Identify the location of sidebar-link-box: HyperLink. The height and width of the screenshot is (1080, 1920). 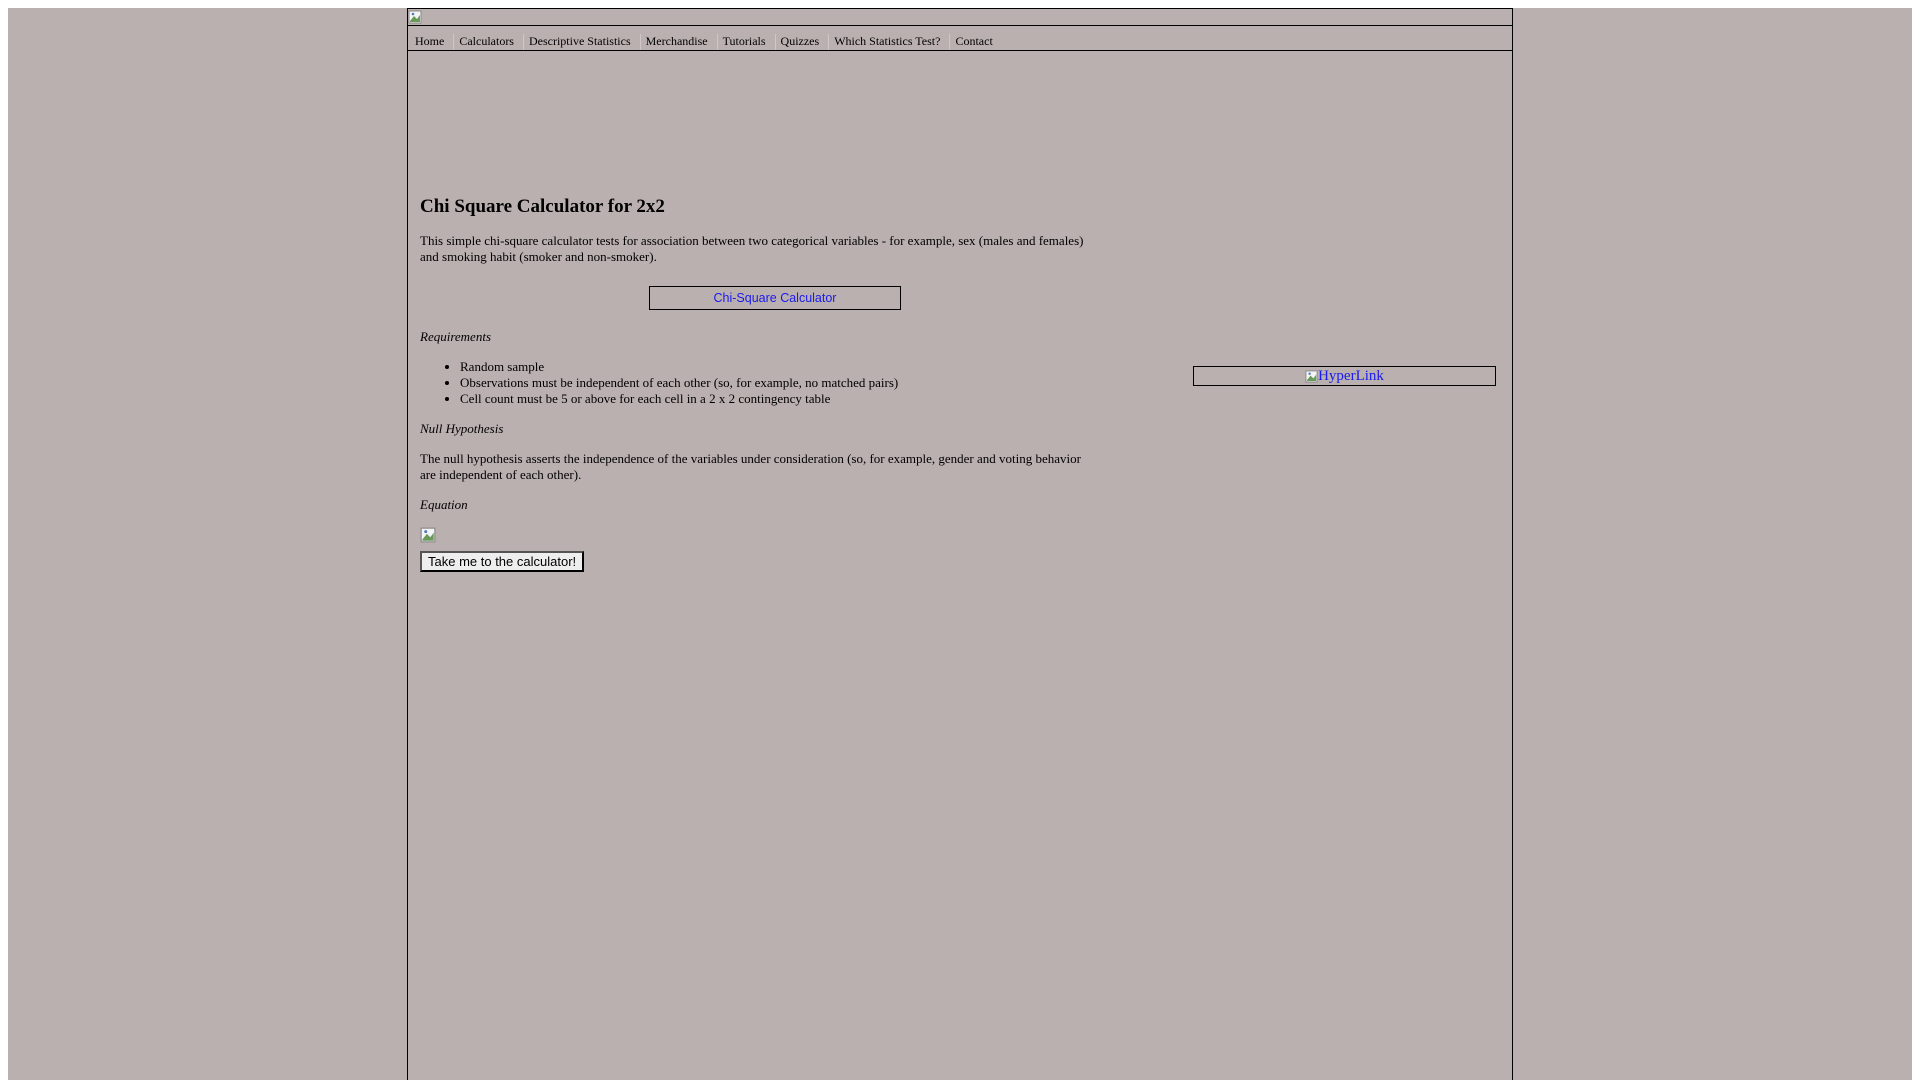
(1344, 376).